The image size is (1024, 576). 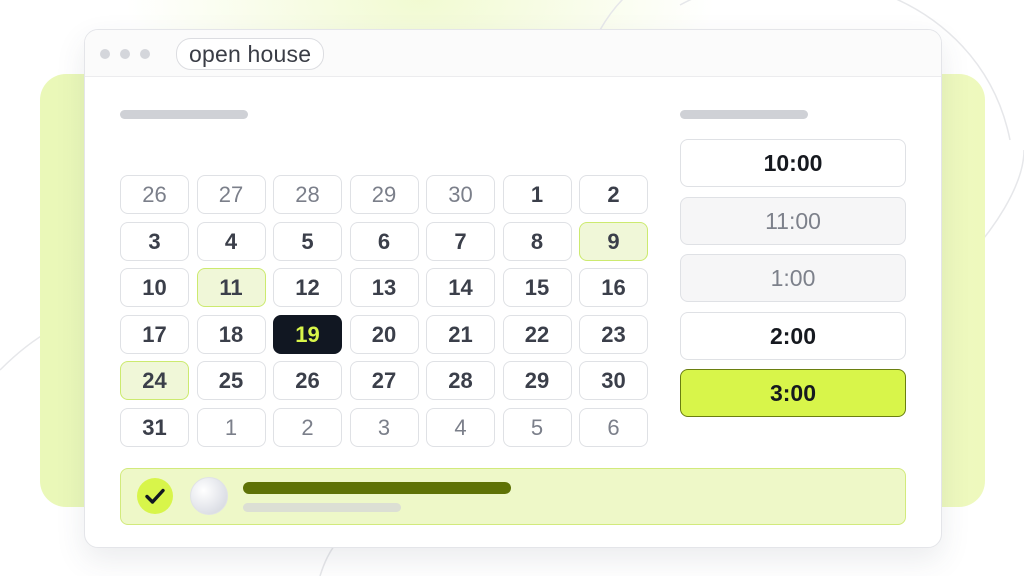 I want to click on calendar-day: 11, so click(x=231, y=288).